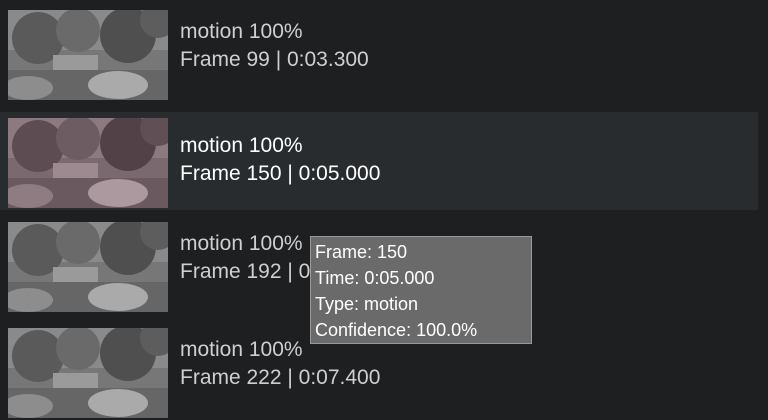 This screenshot has width=768, height=420. Describe the element at coordinates (375, 278) in the screenshot. I see `tooltip-time: Time: 0:05.000` at that location.